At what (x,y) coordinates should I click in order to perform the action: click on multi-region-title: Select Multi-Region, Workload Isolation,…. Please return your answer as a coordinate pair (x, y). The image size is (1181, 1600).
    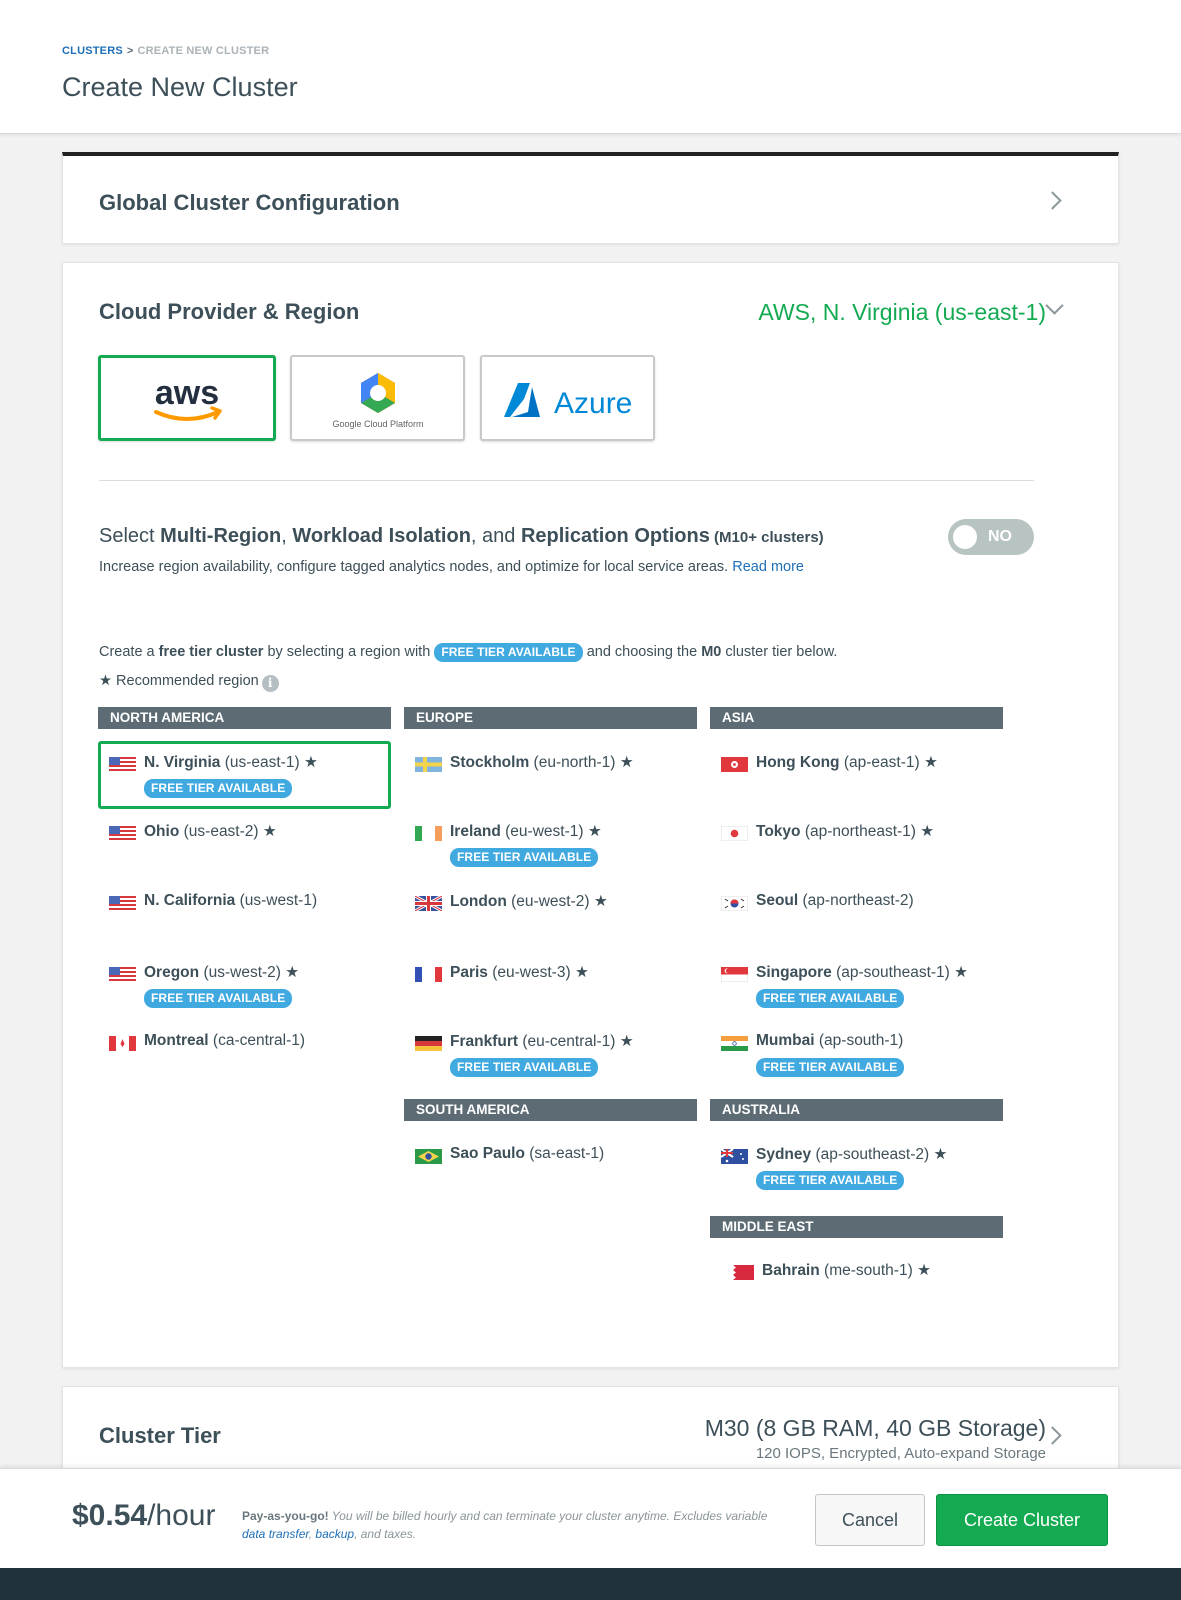
    Looking at the image, I should click on (461, 536).